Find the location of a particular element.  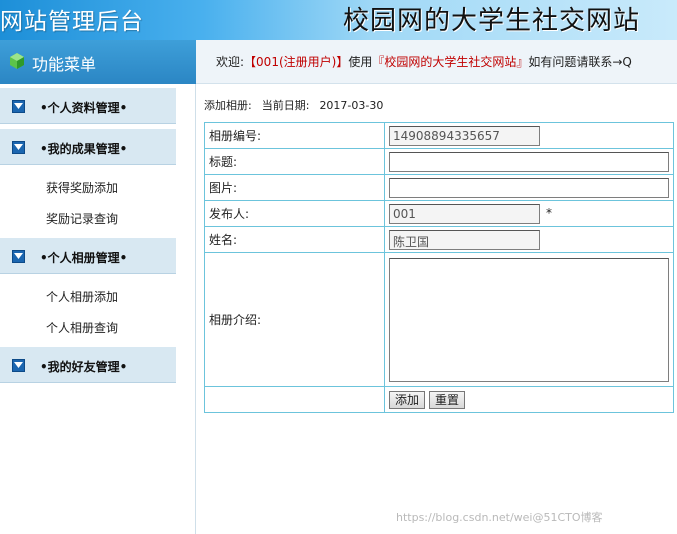

sidebar-item-award-add: 获得奖励添加 is located at coordinates (82, 187).